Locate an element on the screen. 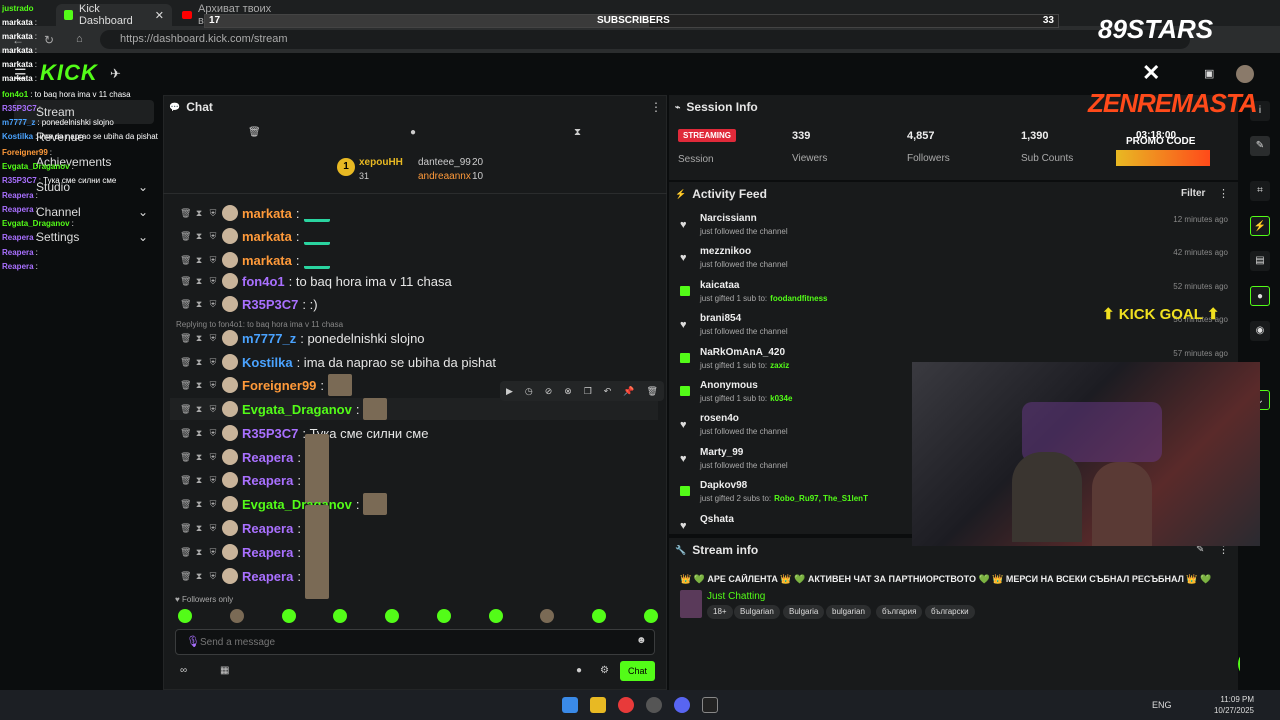 This screenshot has width=1280, height=720. tag: българия is located at coordinates (899, 612).